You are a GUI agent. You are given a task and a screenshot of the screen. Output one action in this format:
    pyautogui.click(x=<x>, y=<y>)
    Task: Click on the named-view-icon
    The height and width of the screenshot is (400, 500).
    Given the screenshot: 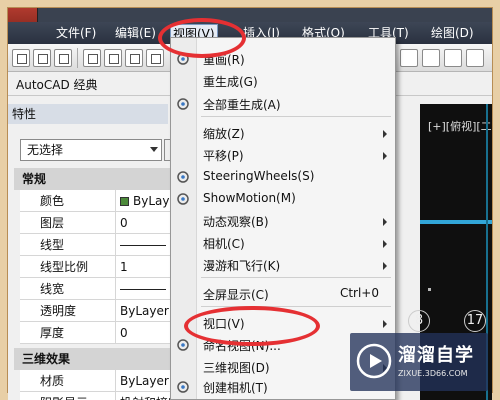 What is the action you would take?
    pyautogui.click(x=183, y=345)
    